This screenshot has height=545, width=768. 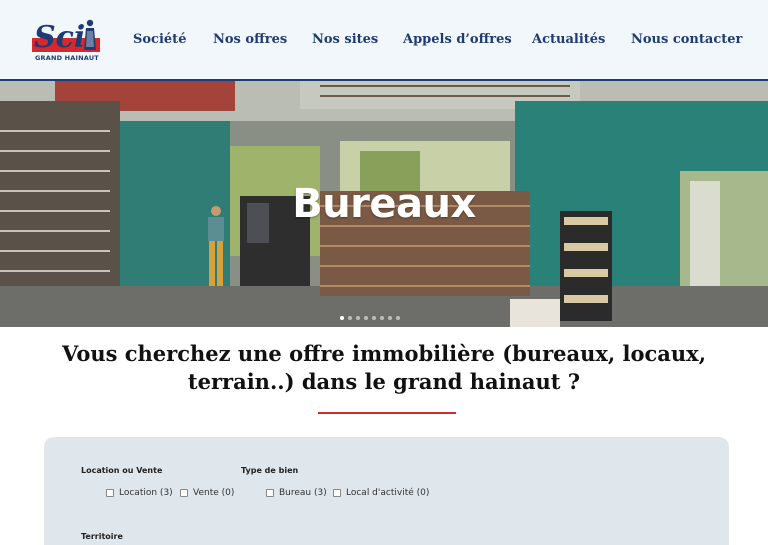 What do you see at coordinates (270, 470) in the screenshot?
I see `filter-label-type-bien: Type de bien` at bounding box center [270, 470].